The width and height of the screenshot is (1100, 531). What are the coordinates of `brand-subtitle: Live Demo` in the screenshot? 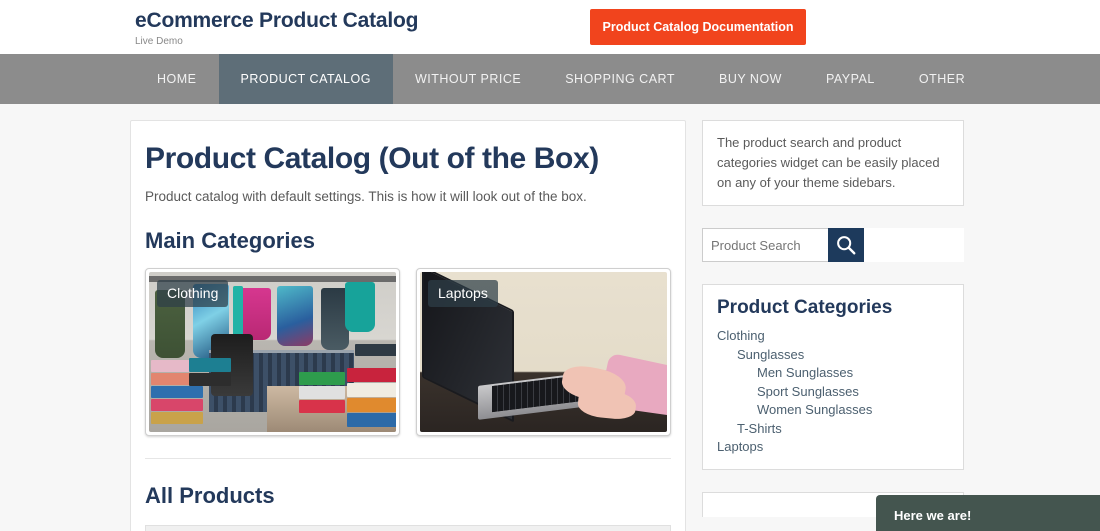 It's located at (159, 41).